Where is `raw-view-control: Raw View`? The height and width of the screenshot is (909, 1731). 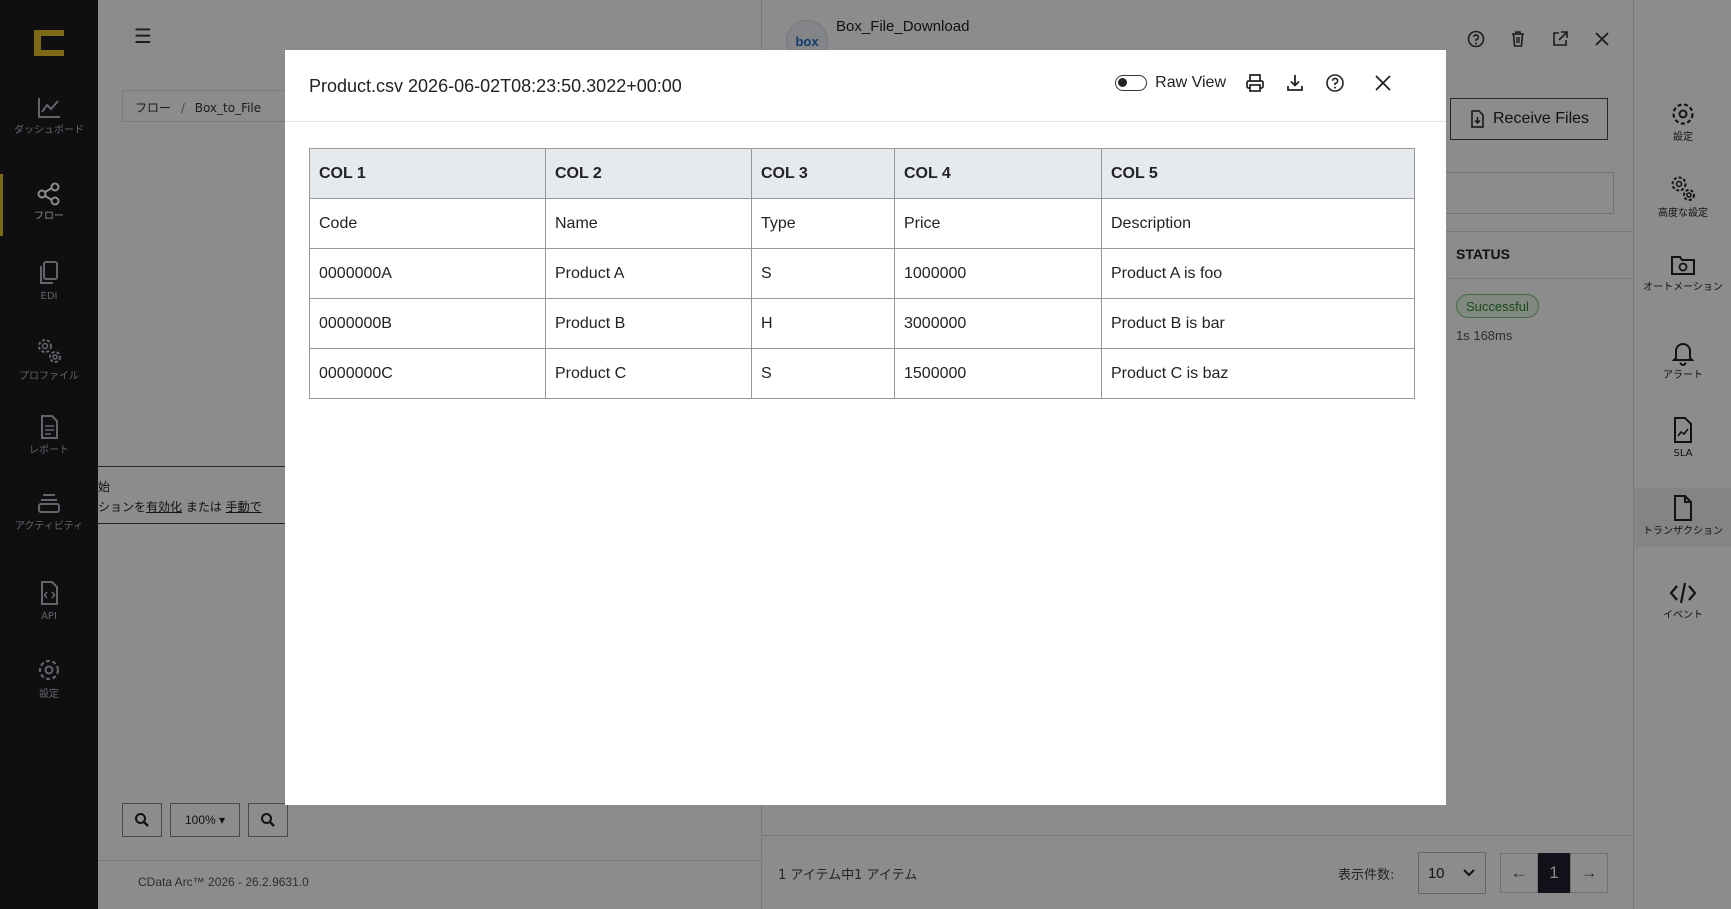
raw-view-control: Raw View is located at coordinates (1170, 83).